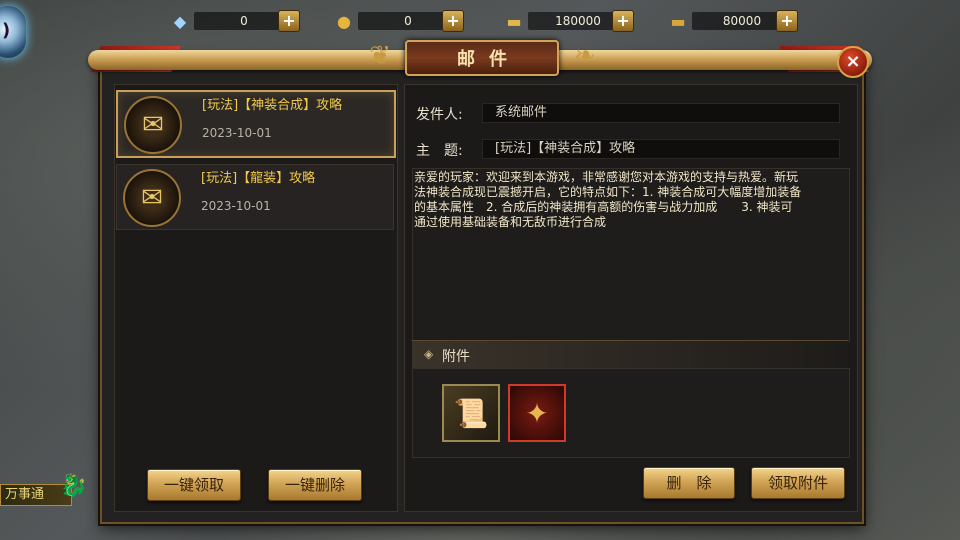 The height and width of the screenshot is (540, 960). Describe the element at coordinates (514, 21) in the screenshot. I see `gold-ingot-icon: ▬` at that location.